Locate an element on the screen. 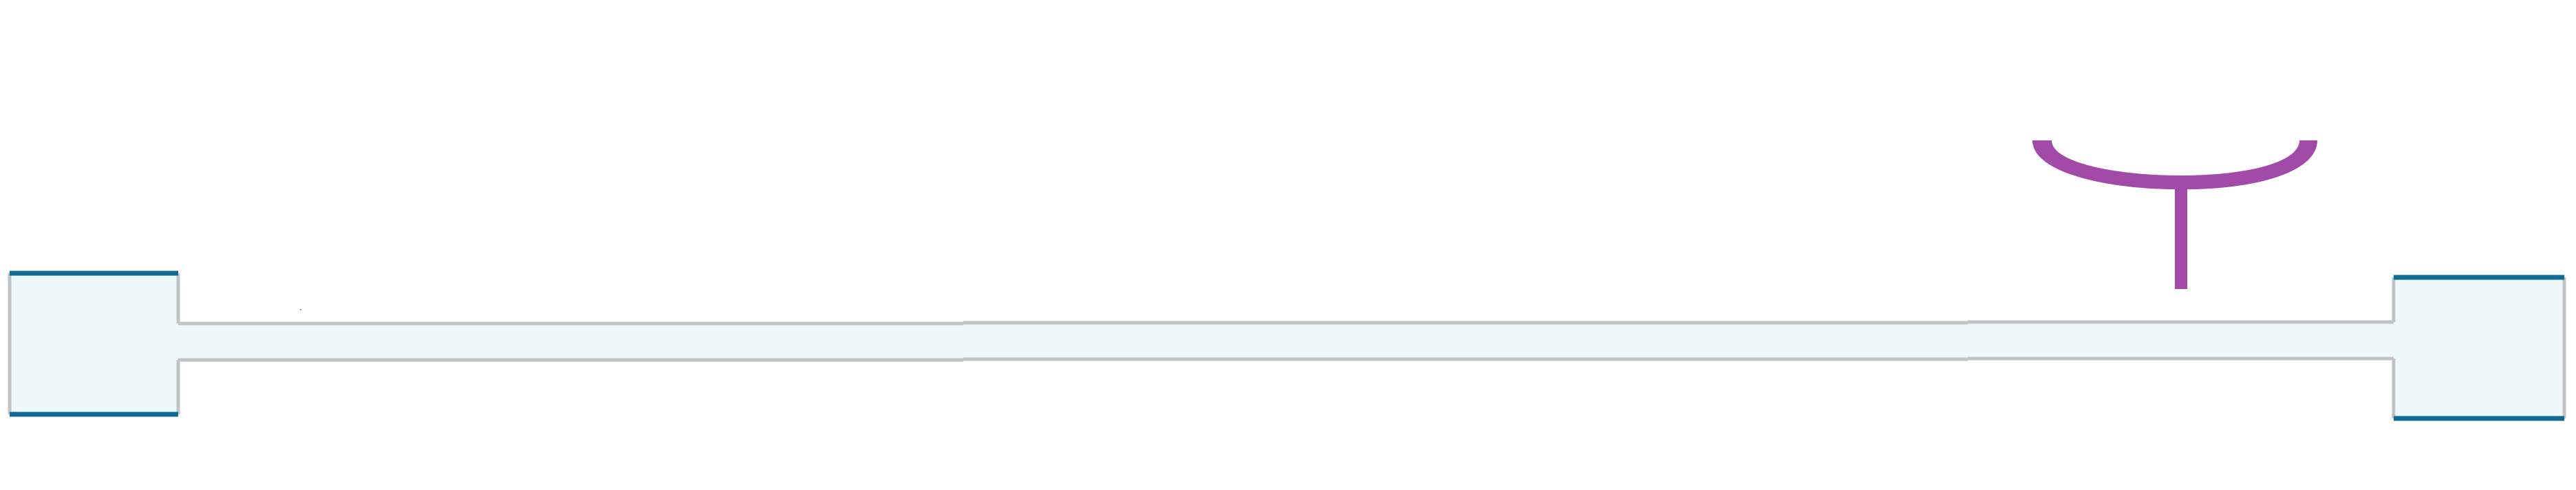 The image size is (2576, 490). right-end-block-fill is located at coordinates (2479, 347).